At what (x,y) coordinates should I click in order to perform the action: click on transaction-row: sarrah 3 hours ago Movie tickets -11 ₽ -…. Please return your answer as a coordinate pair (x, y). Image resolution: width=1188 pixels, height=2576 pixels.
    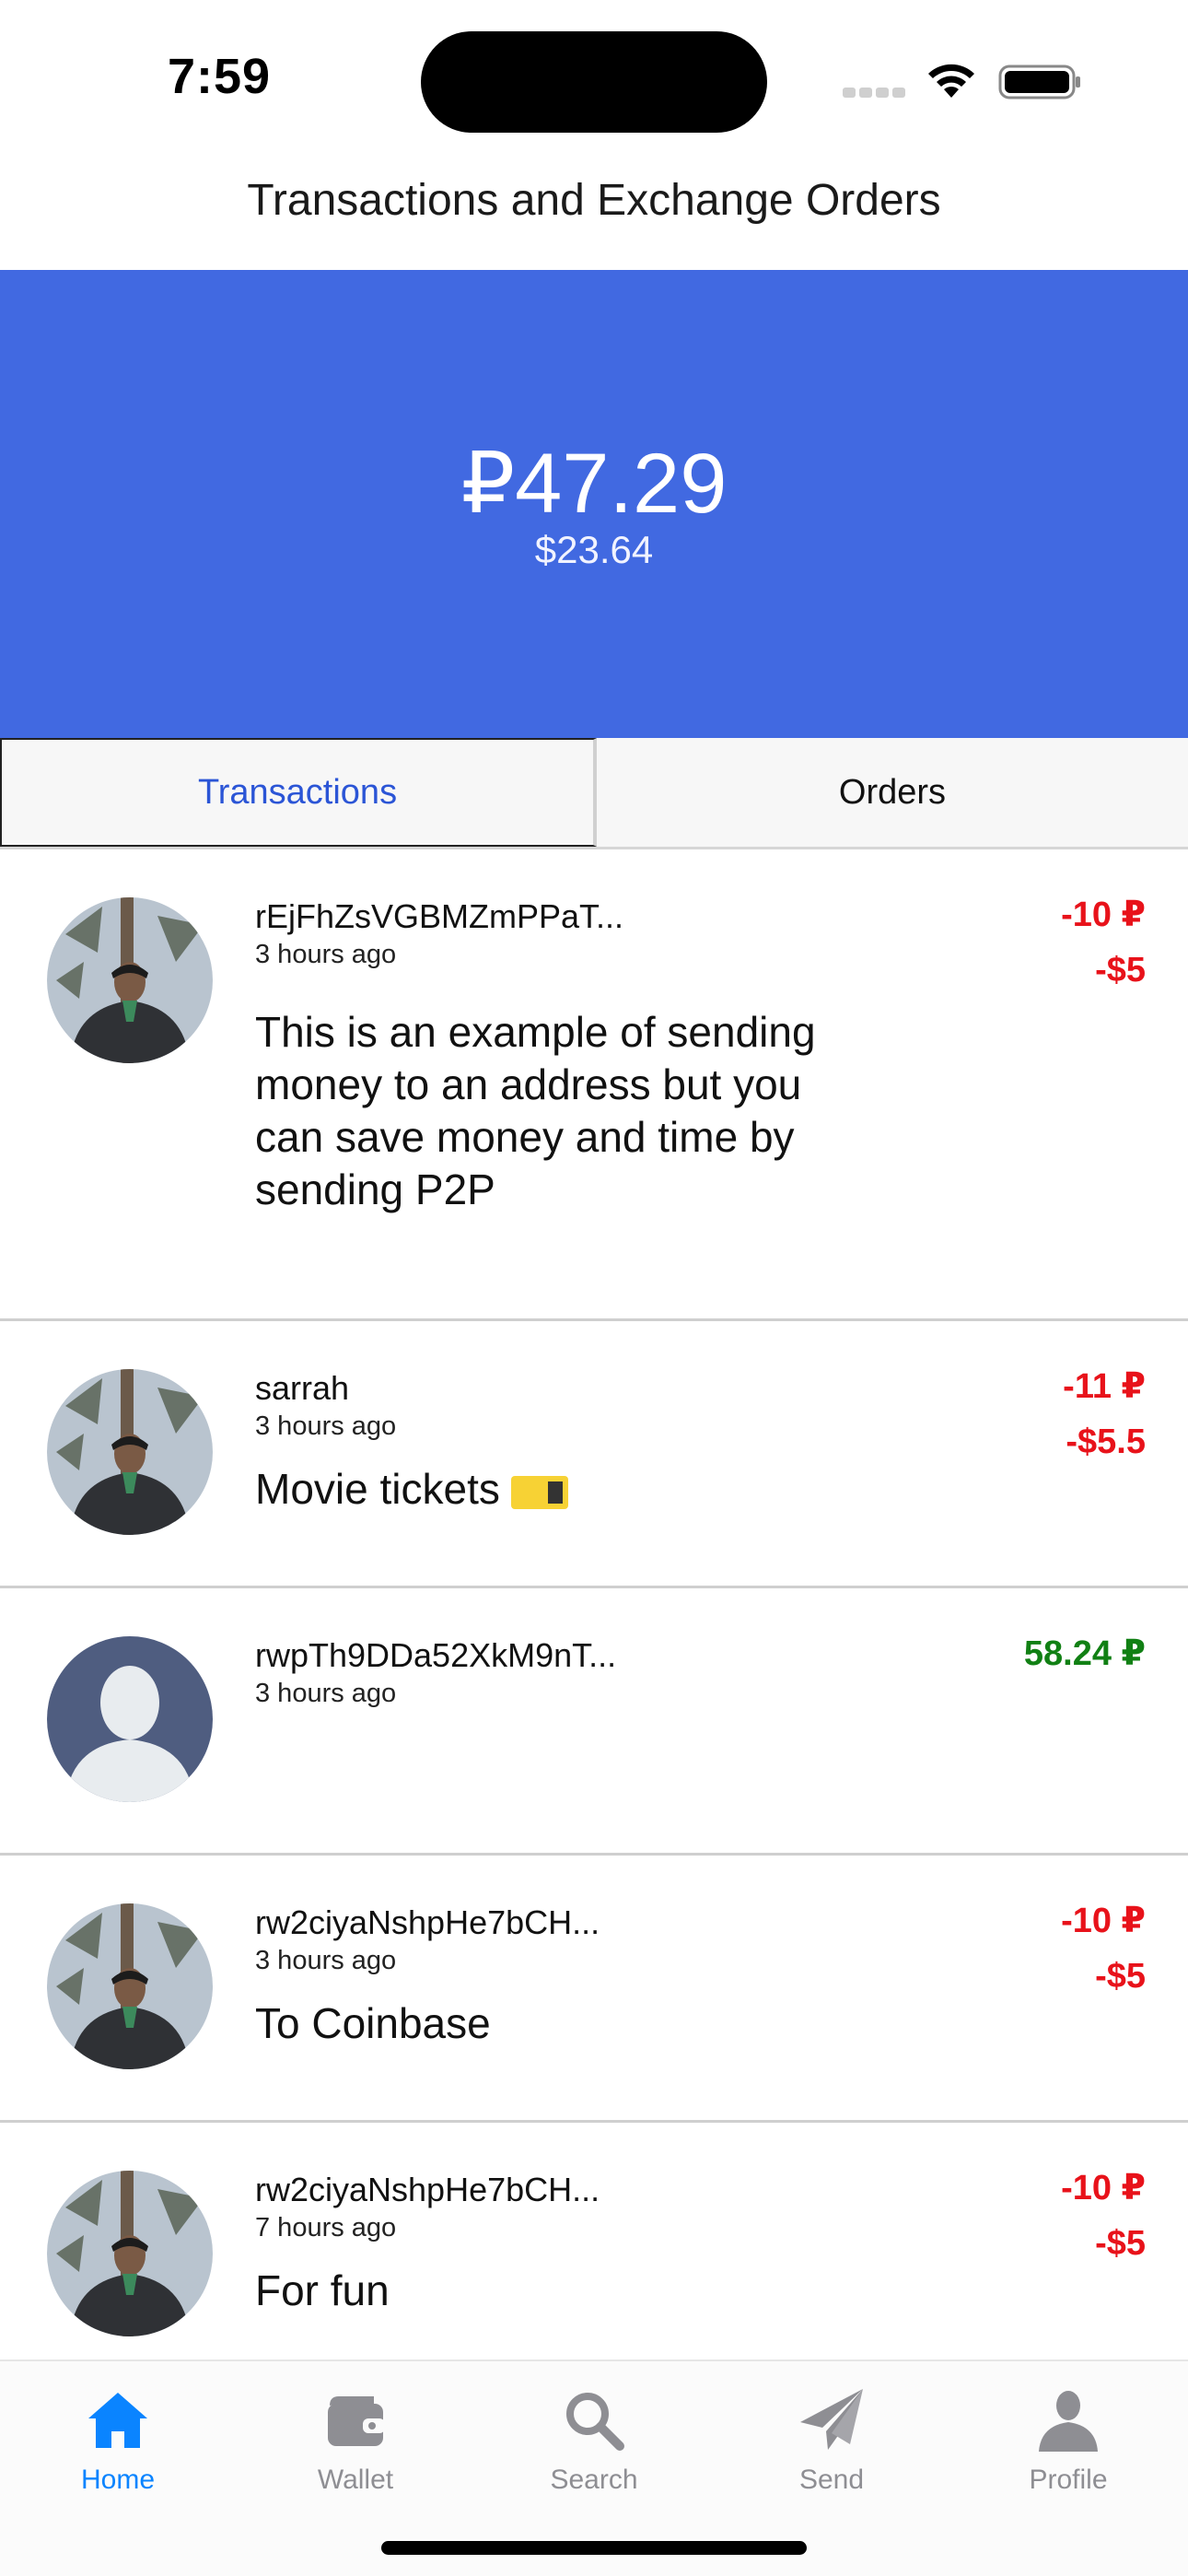
    Looking at the image, I should click on (594, 1454).